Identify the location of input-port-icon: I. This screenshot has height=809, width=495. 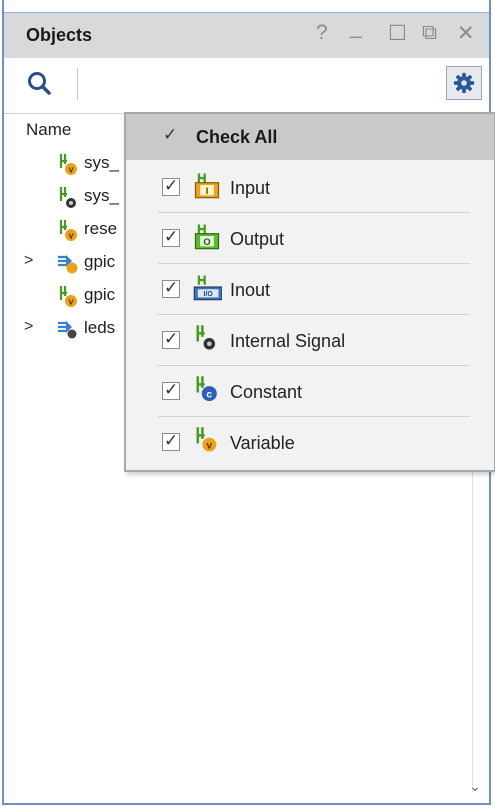
(207, 186).